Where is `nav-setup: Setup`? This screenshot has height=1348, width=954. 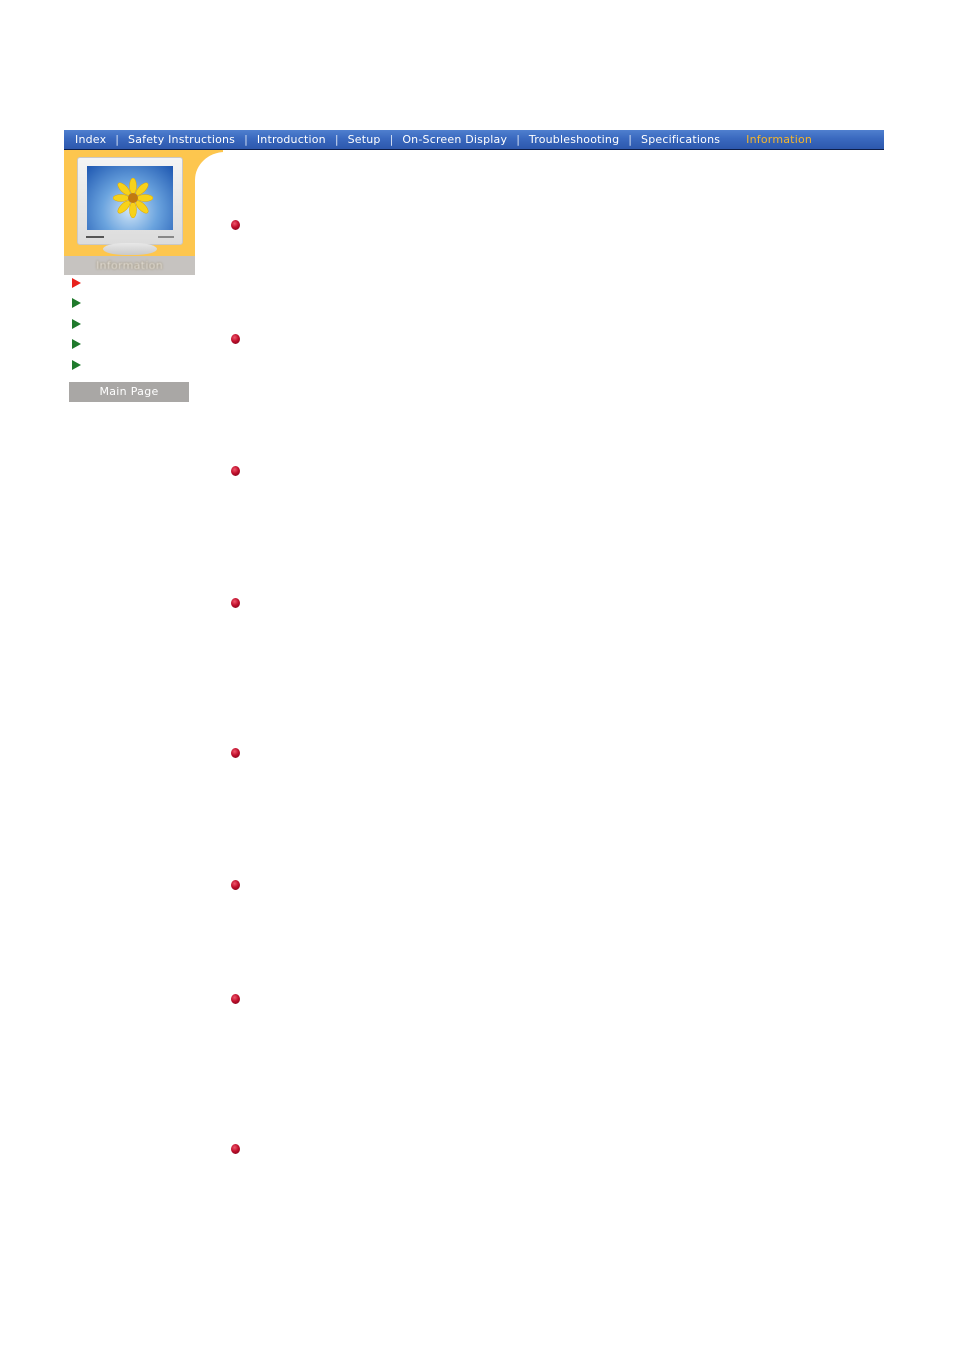 nav-setup: Setup is located at coordinates (364, 140).